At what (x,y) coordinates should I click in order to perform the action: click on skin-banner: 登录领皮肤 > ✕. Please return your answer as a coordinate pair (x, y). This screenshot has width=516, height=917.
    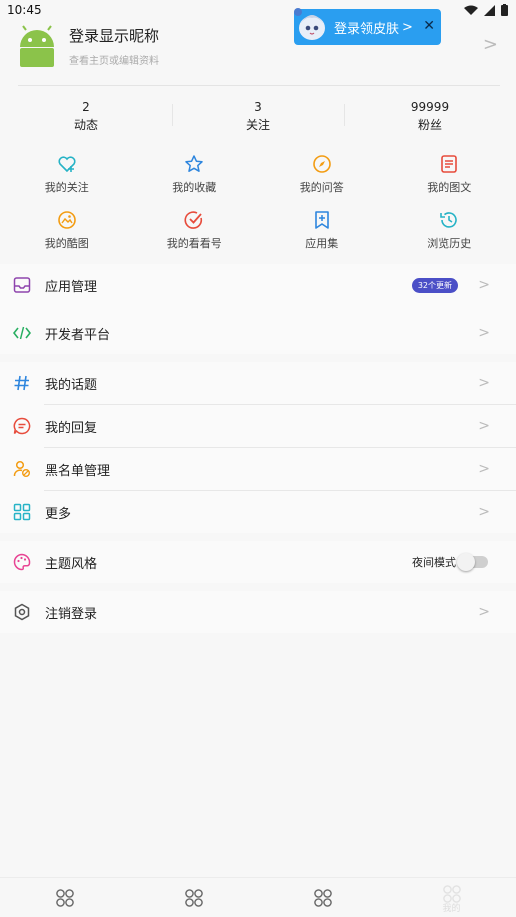
    Looking at the image, I should click on (367, 26).